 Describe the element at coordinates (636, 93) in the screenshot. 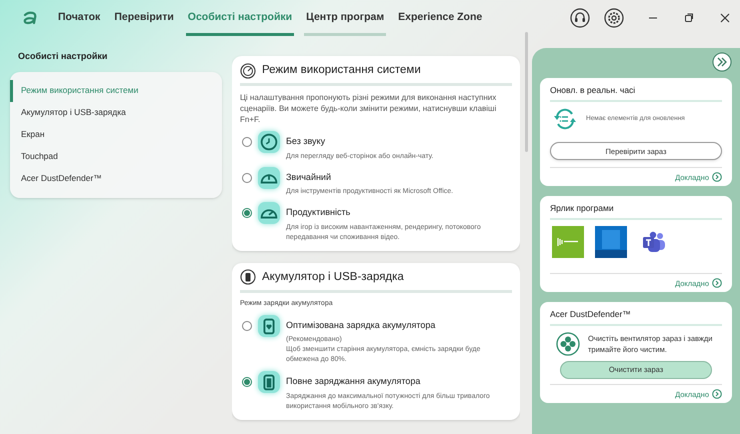

I see `card-title: Оновл. в реальн. часі` at that location.